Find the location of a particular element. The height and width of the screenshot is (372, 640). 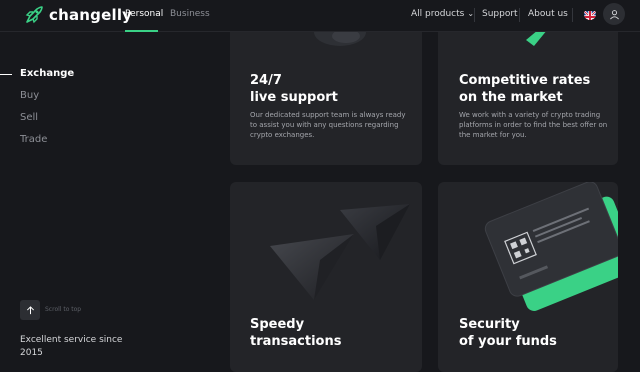

active-tab-indicator is located at coordinates (141, 31).